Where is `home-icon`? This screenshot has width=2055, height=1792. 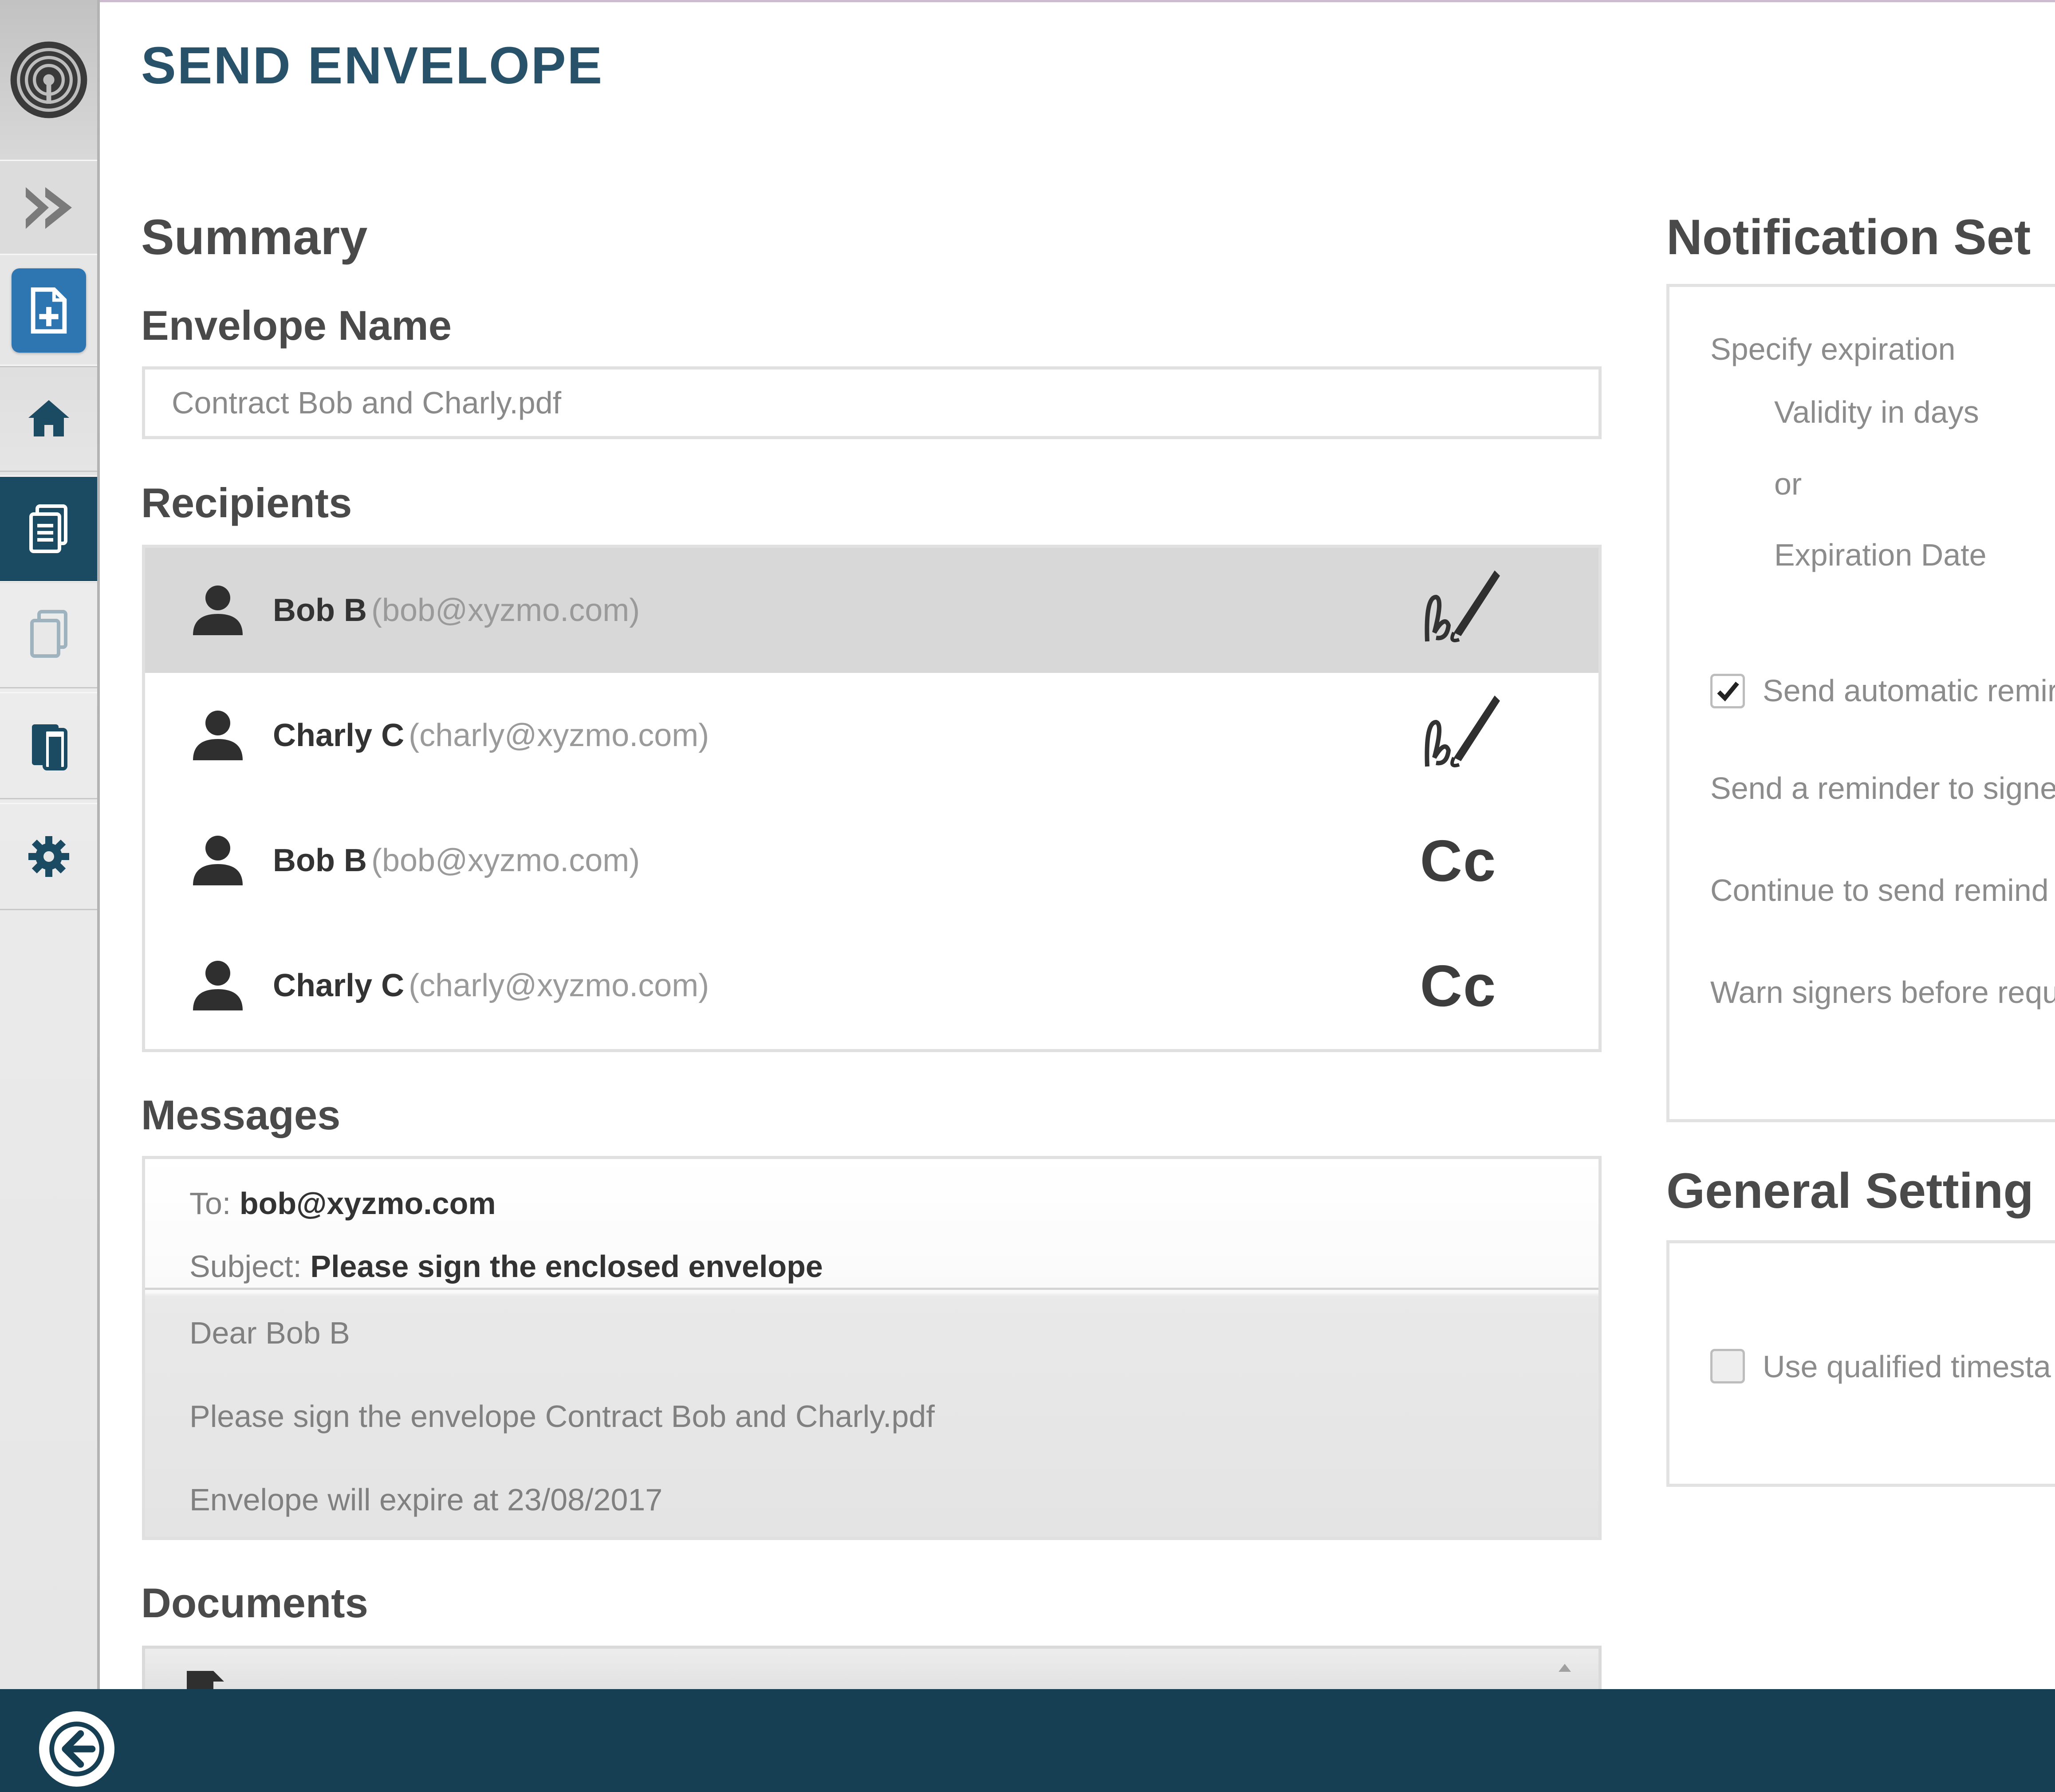 home-icon is located at coordinates (49, 418).